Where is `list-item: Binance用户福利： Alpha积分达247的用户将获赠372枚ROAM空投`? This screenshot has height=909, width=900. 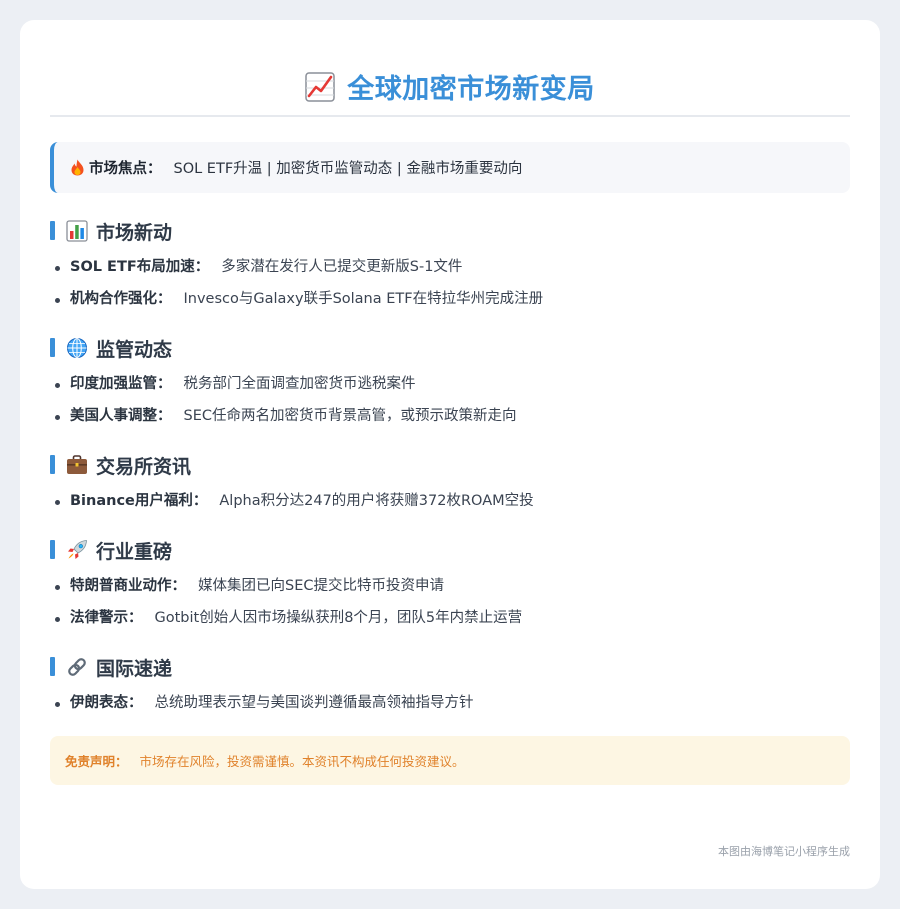 list-item: Binance用户福利： Alpha积分达247的用户将获赠372枚ROAM空投 is located at coordinates (450, 501).